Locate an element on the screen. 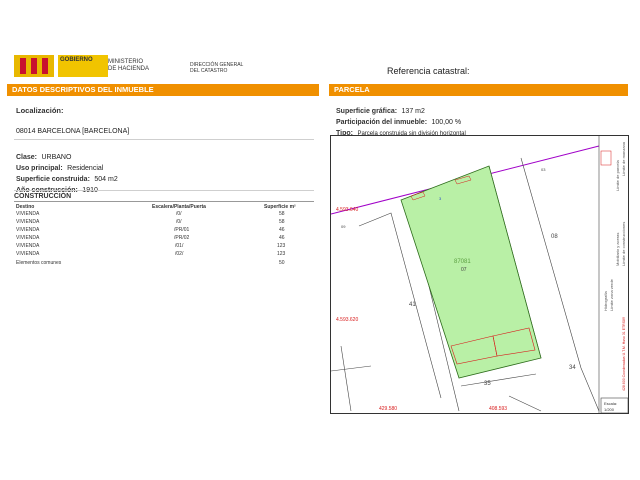  neighbor-parcel-label: 09 is located at coordinates (343, 226).